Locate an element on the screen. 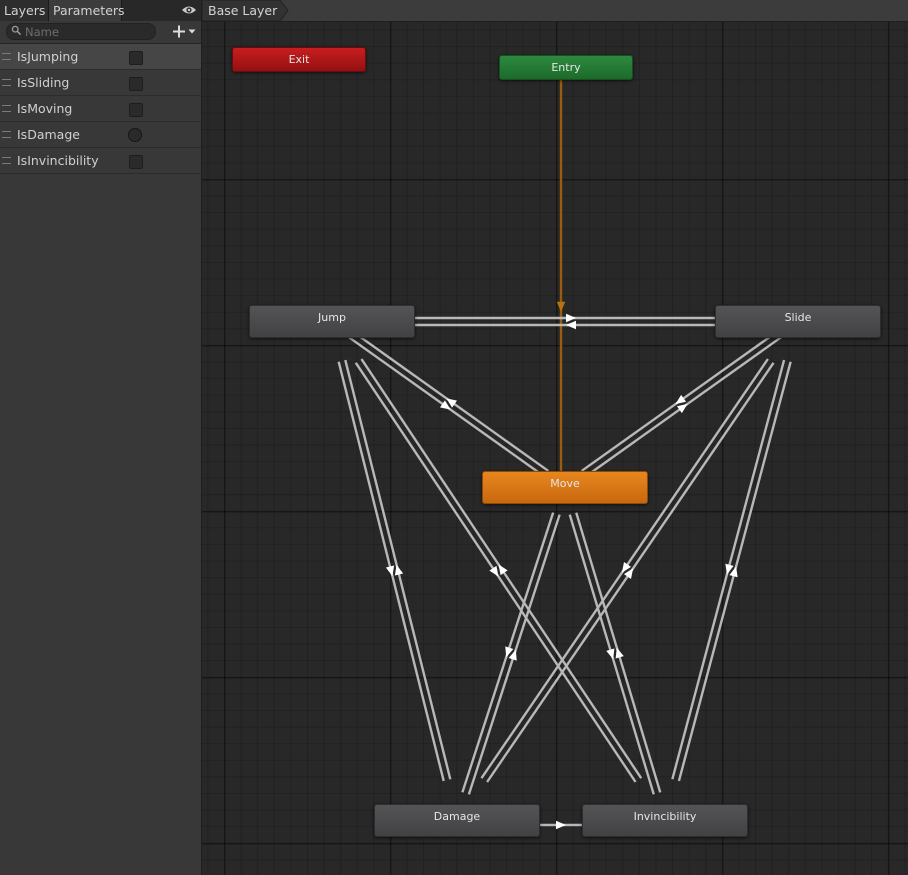 The width and height of the screenshot is (908, 875). state-label-jump: Jump is located at coordinates (332, 317).